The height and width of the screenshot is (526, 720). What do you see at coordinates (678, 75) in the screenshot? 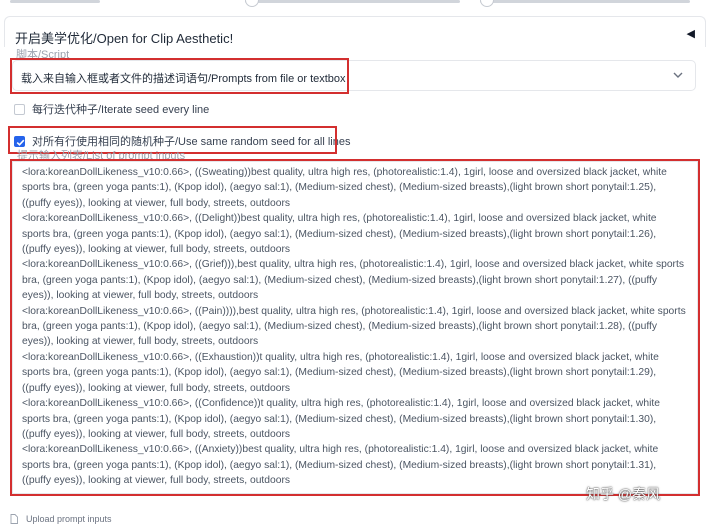
I see `chevron-down-icon` at bounding box center [678, 75].